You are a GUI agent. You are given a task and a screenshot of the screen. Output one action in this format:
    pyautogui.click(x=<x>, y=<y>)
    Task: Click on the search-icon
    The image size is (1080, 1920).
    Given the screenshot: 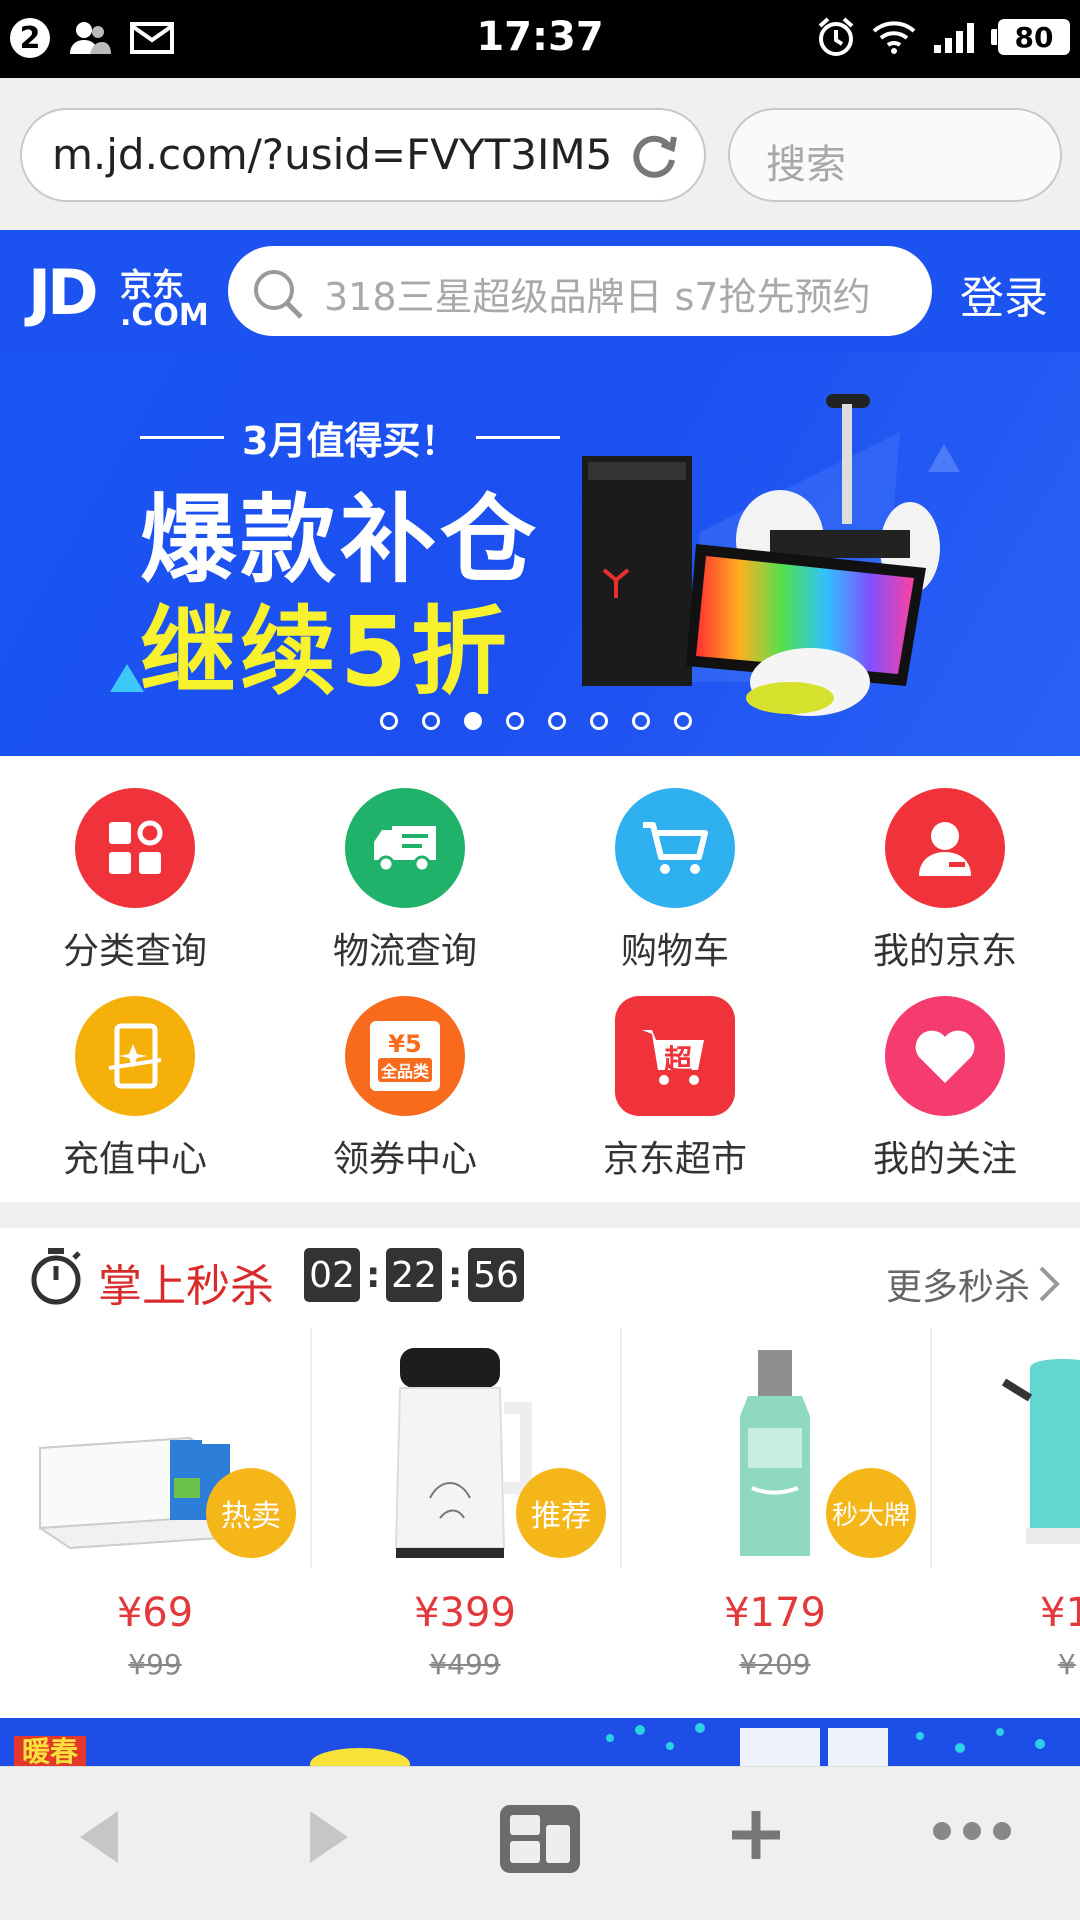 What is the action you would take?
    pyautogui.click(x=278, y=294)
    